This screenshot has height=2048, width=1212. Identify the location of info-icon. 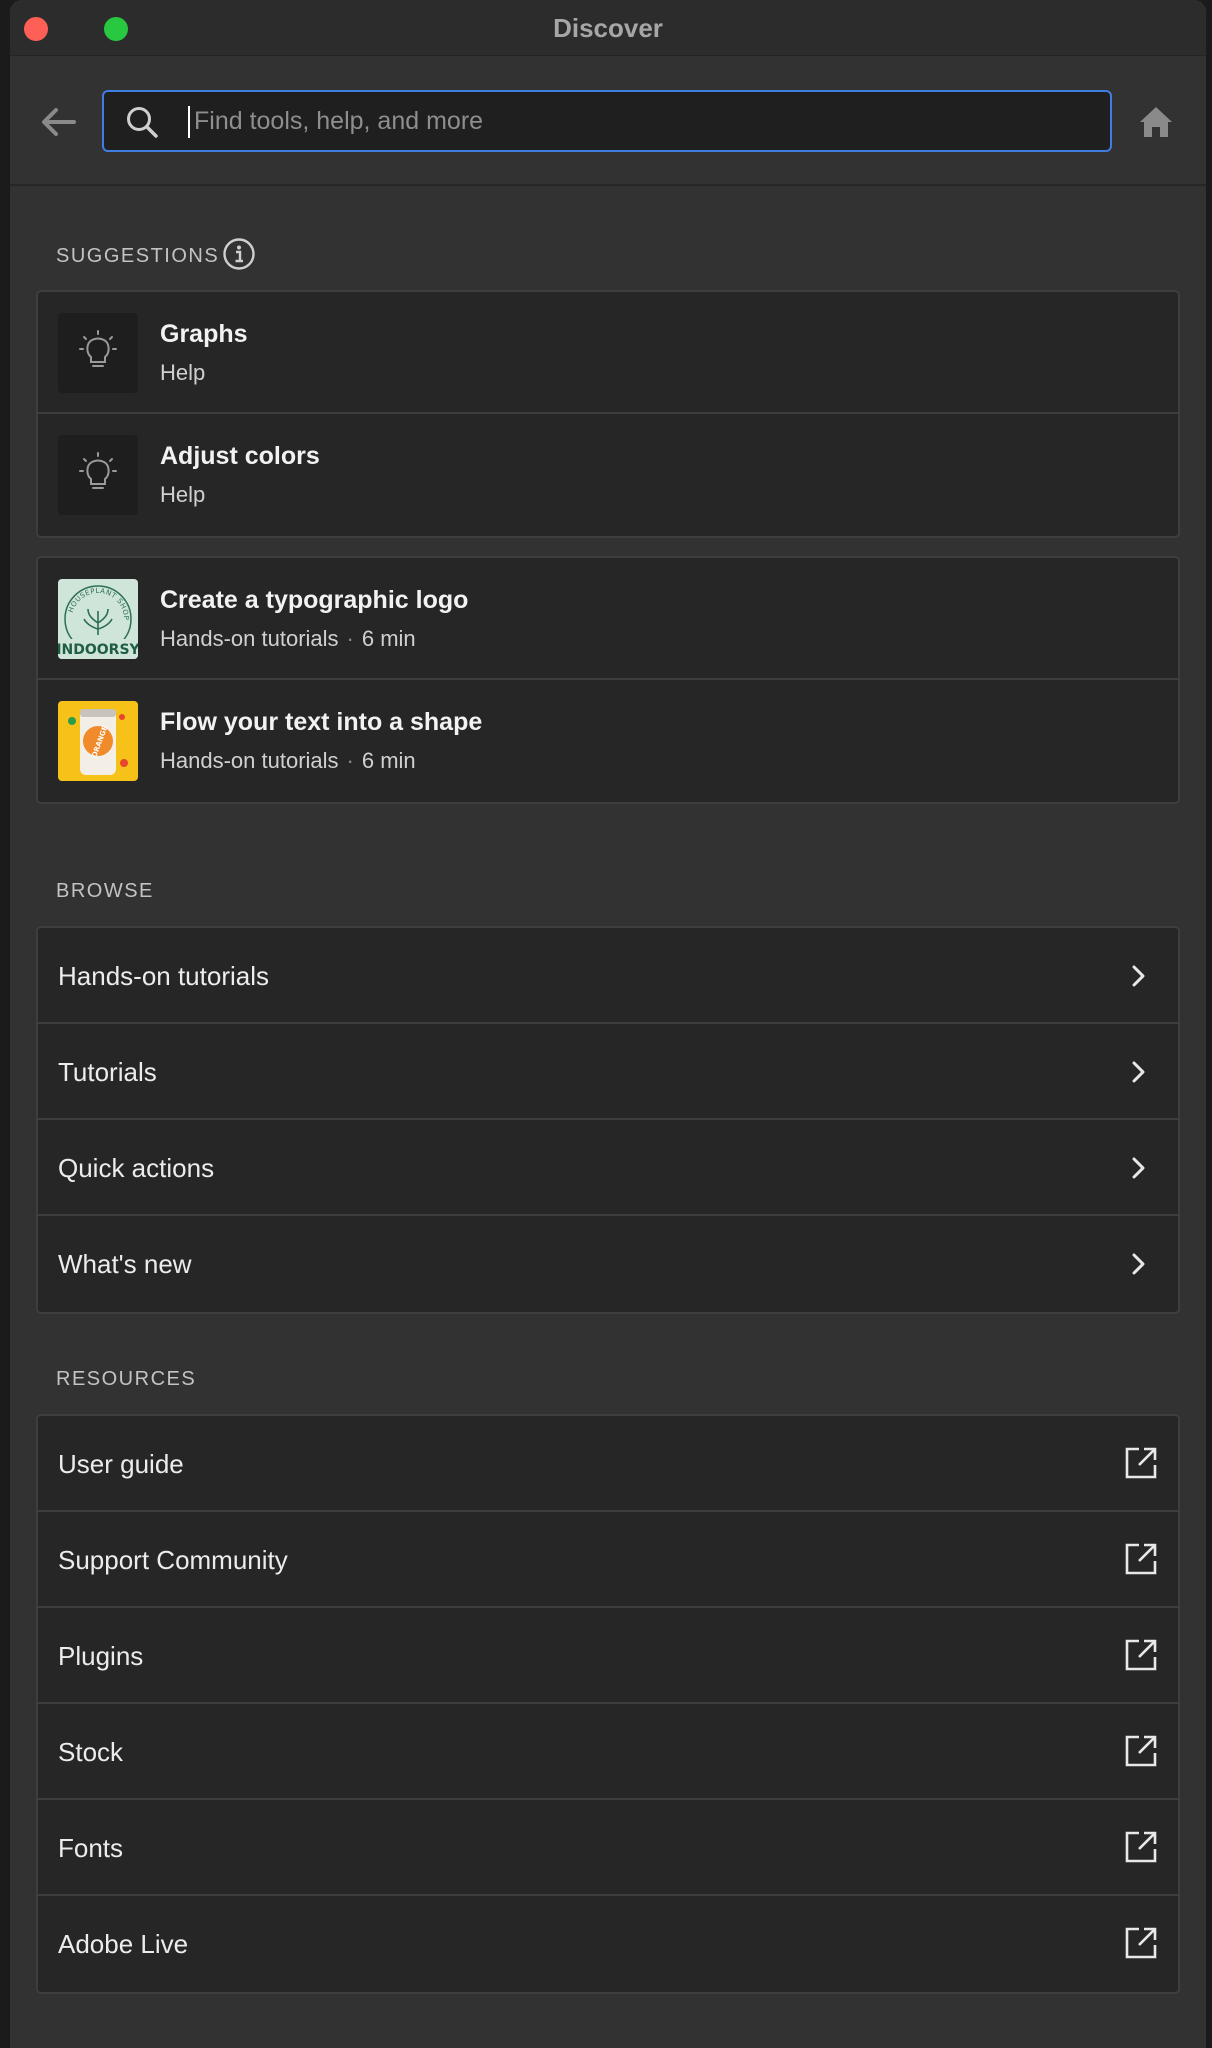
(239, 254).